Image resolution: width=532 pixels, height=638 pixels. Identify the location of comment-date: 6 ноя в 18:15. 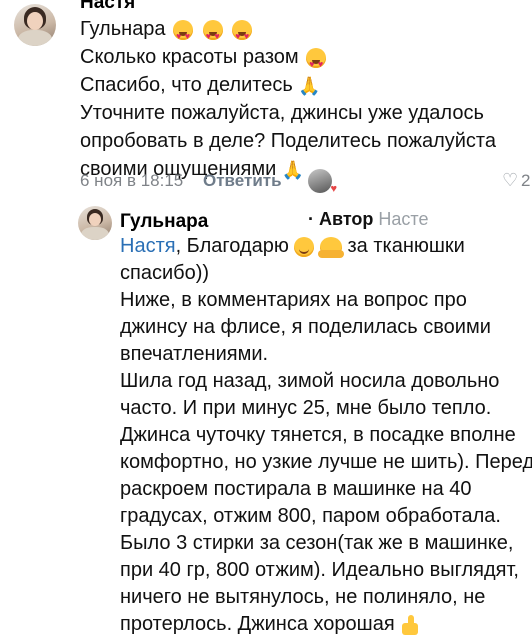
(131, 181).